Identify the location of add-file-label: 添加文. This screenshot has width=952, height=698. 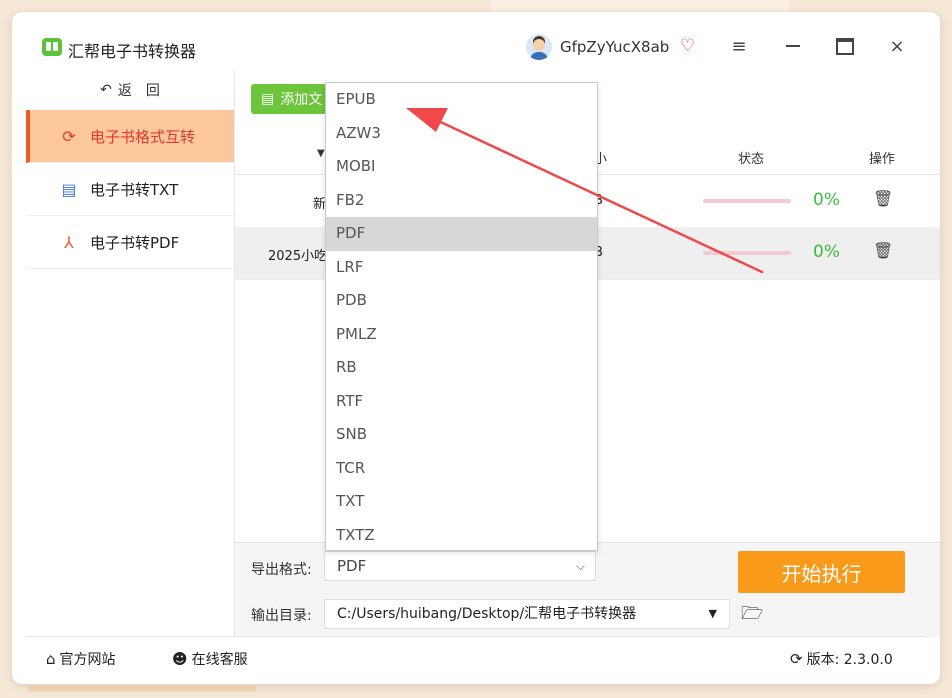
(301, 100).